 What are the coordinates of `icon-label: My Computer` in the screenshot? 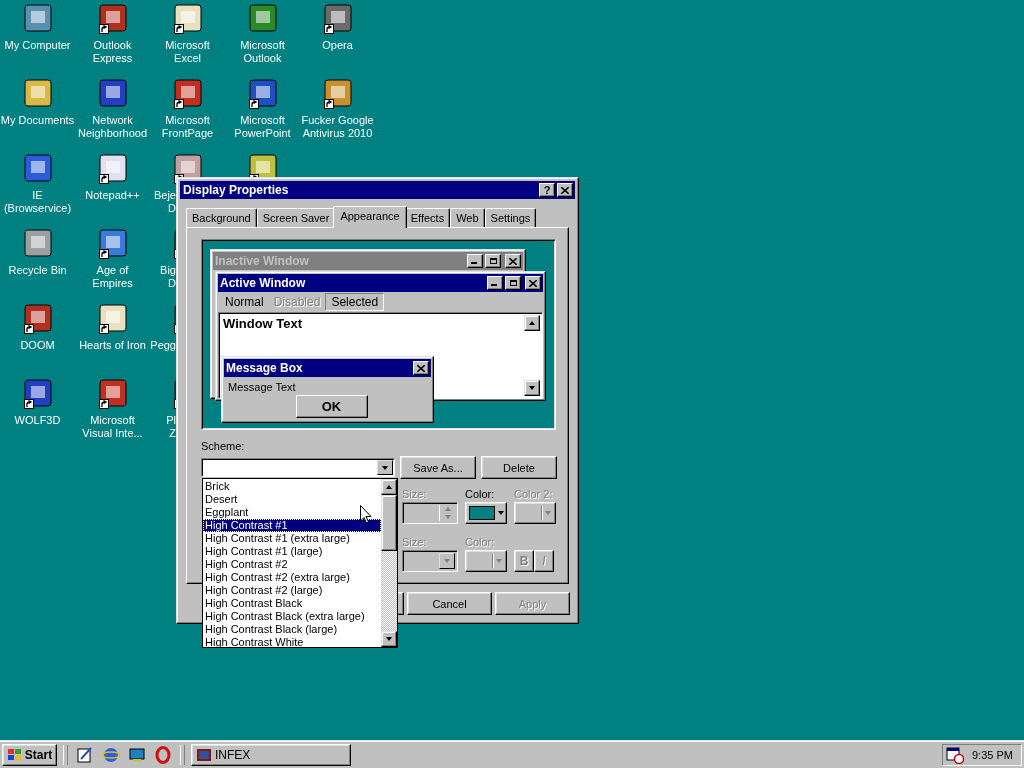 It's located at (37, 45).